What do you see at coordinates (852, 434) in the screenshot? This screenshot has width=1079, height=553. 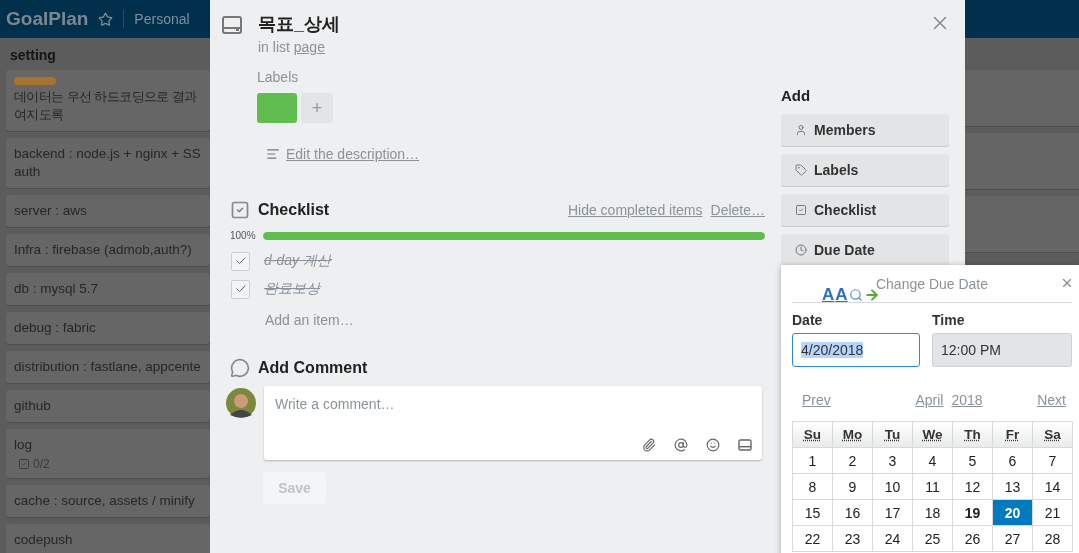 I see `weekday: Mo` at bounding box center [852, 434].